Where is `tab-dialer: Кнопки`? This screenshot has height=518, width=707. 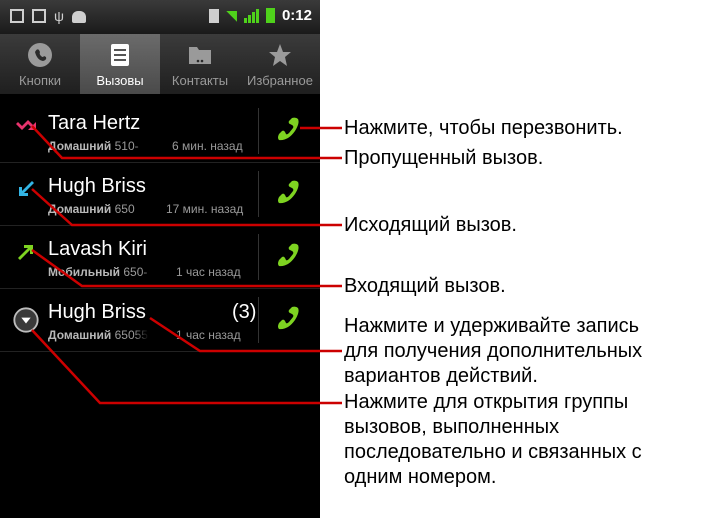 tab-dialer: Кнопки is located at coordinates (40, 64).